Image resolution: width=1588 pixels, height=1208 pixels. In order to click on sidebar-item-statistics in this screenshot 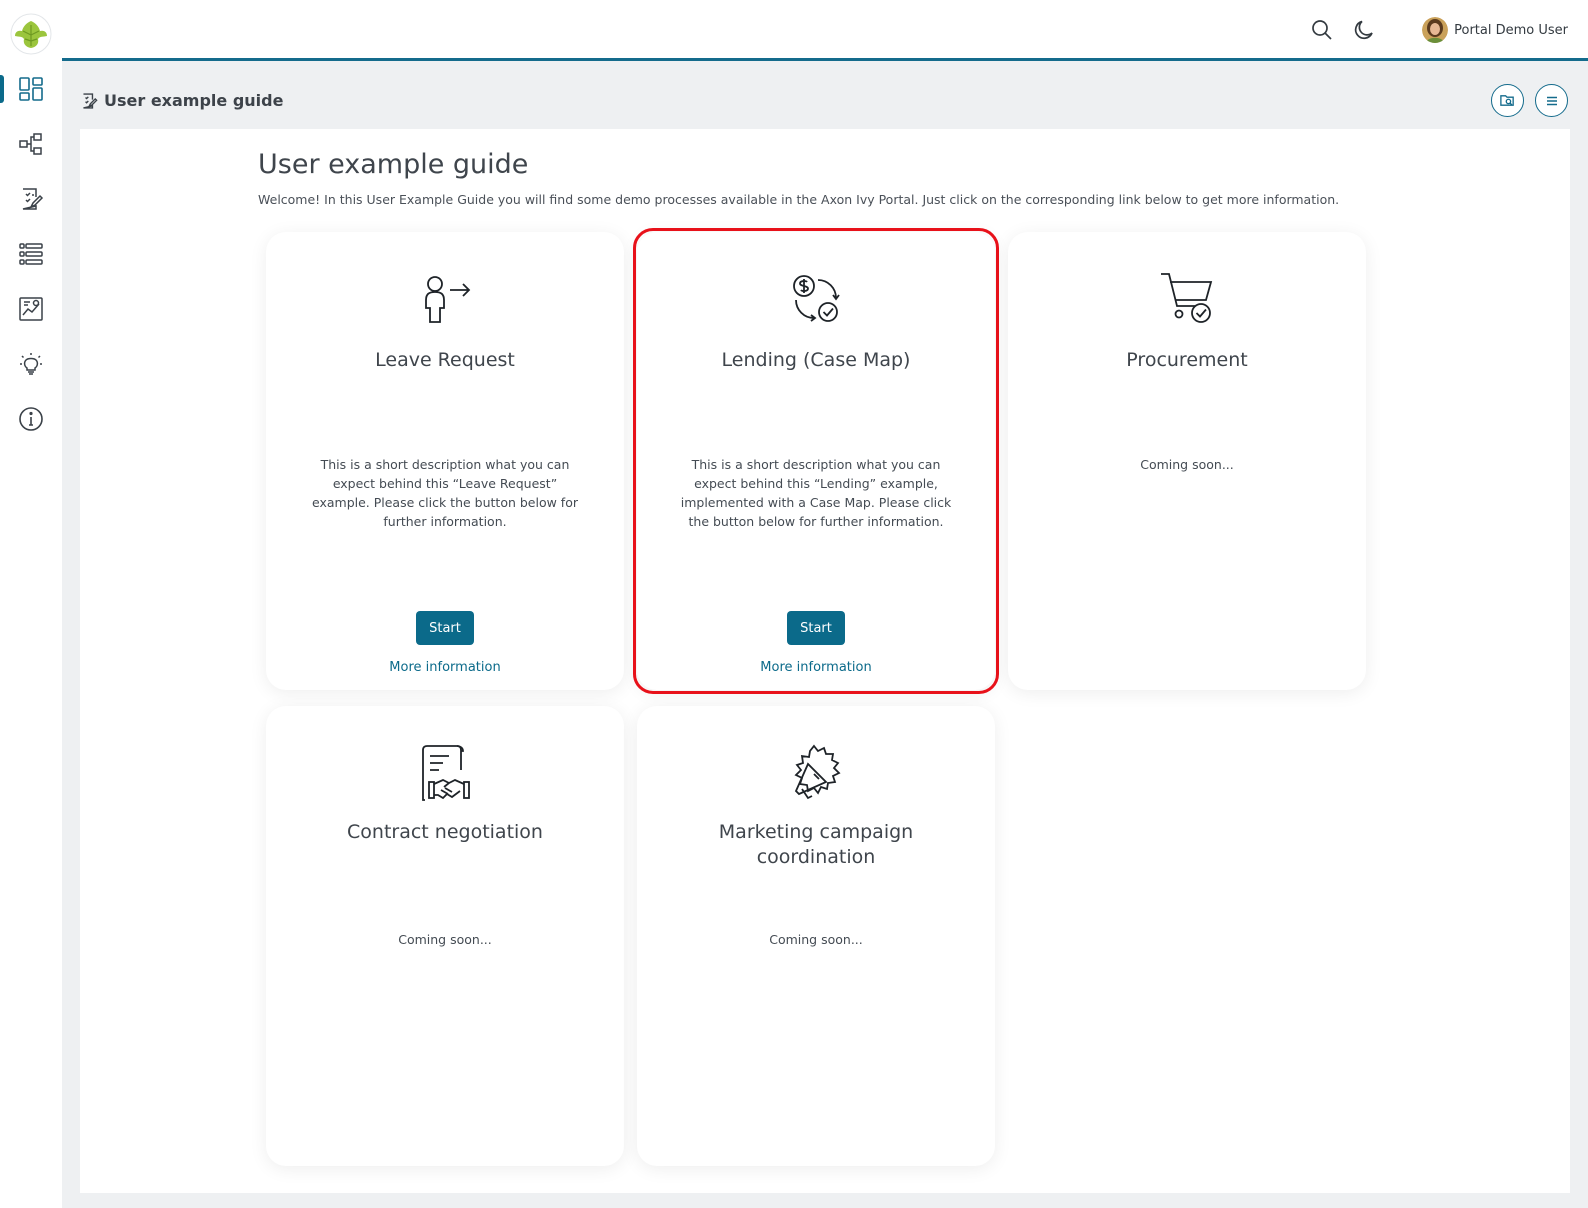, I will do `click(31, 309)`.